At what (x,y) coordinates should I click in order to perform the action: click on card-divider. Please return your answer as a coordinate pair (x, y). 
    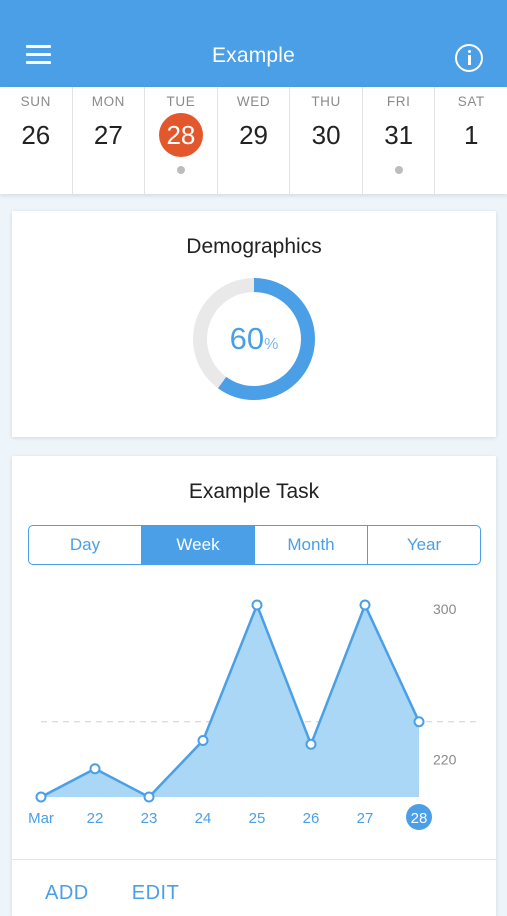
    Looking at the image, I should click on (254, 859).